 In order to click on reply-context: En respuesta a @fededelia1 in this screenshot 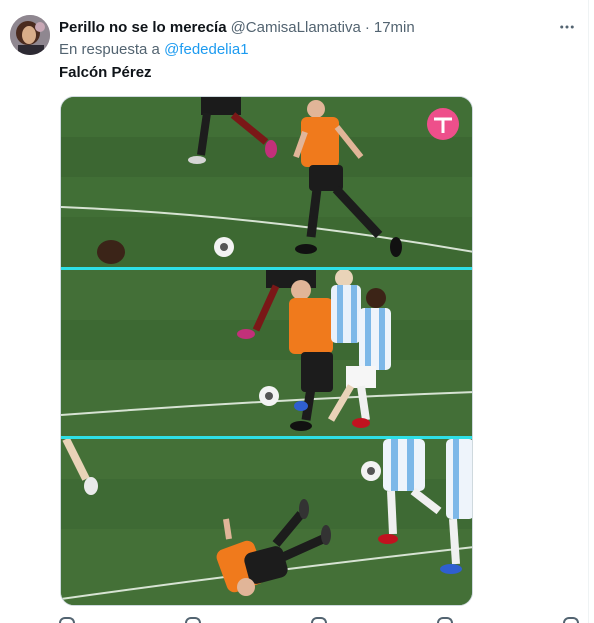, I will do `click(154, 49)`.